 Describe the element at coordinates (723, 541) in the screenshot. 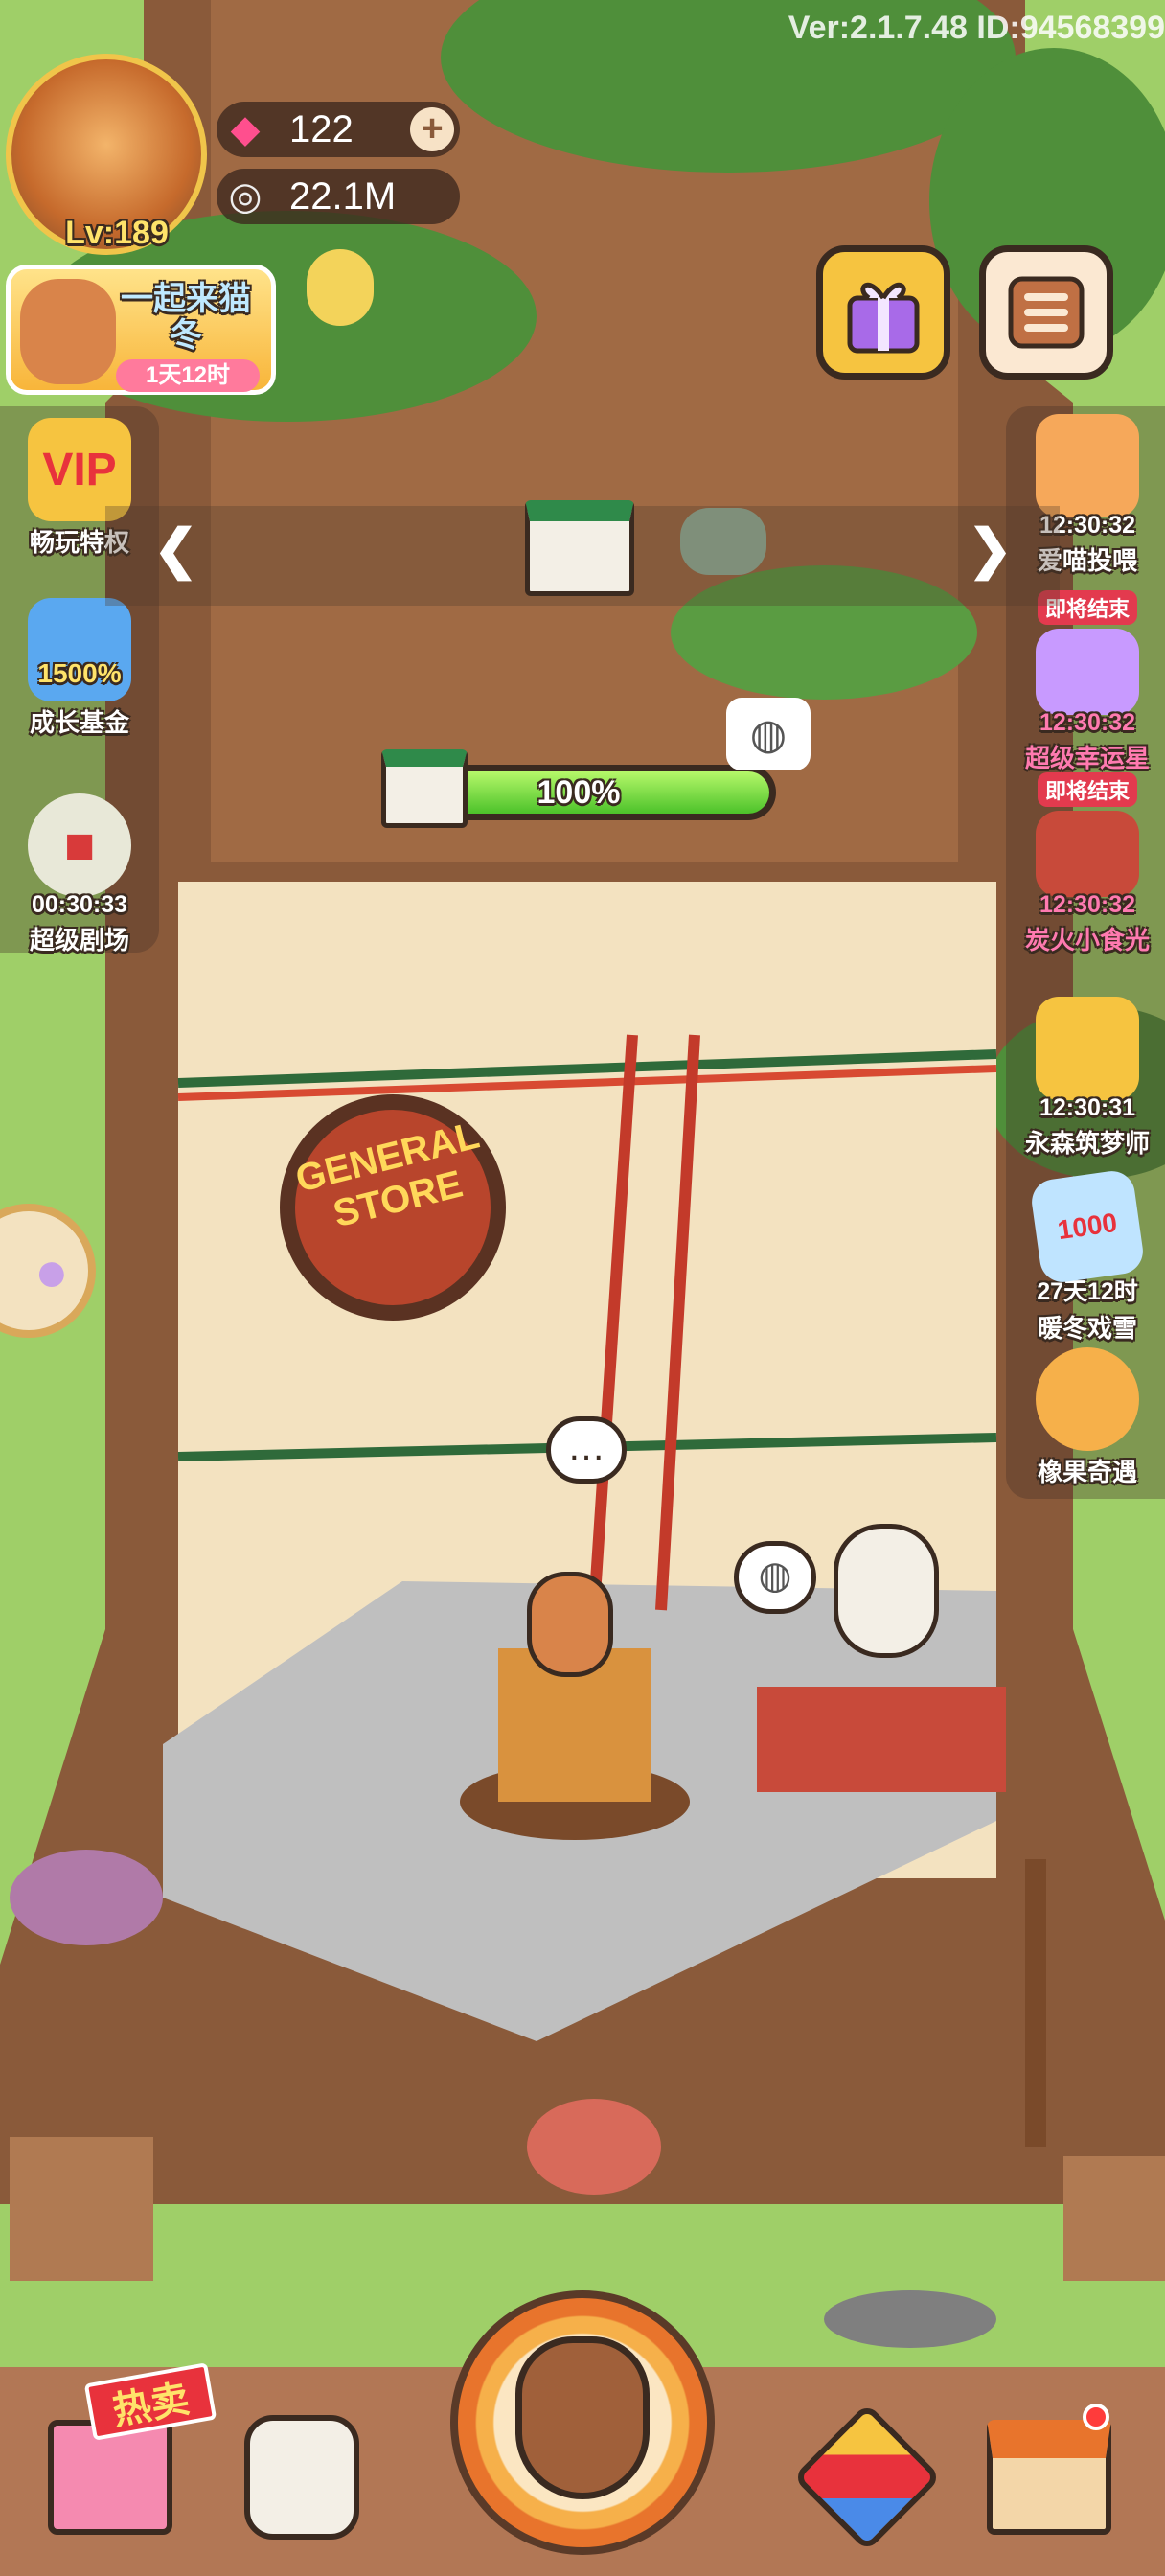

I see `game-controller-floor-icon` at that location.